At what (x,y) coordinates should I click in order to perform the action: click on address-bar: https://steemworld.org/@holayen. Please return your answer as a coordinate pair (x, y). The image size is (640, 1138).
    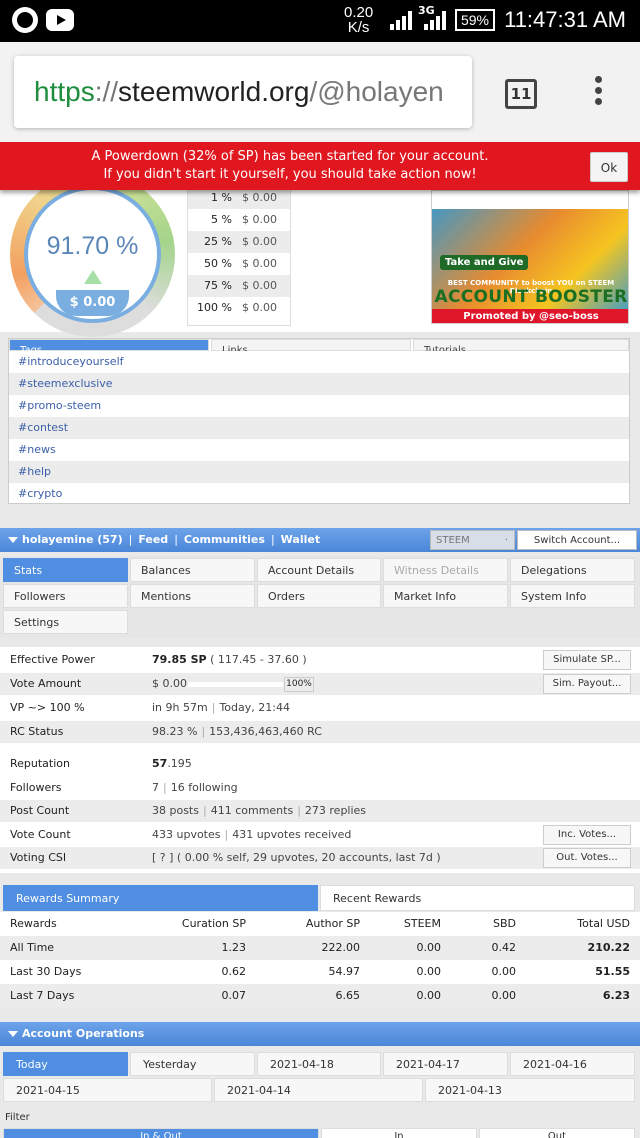
    Looking at the image, I should click on (243, 92).